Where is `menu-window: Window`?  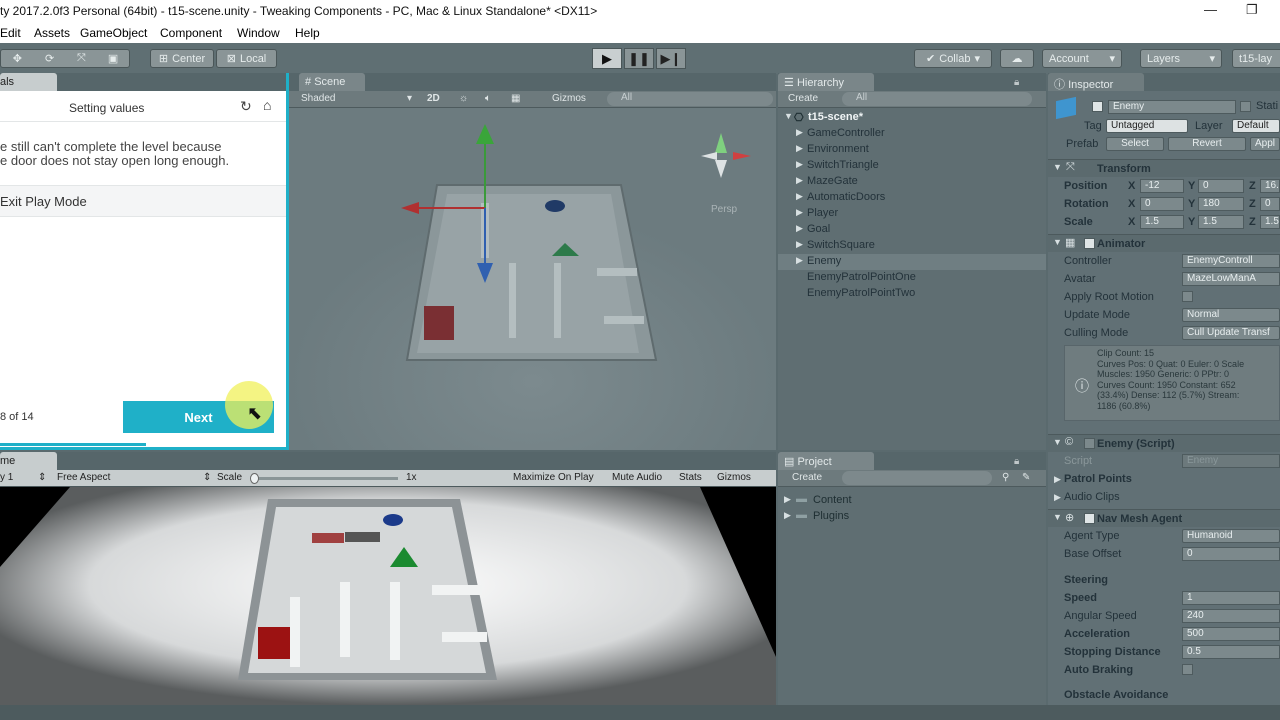 menu-window: Window is located at coordinates (258, 33).